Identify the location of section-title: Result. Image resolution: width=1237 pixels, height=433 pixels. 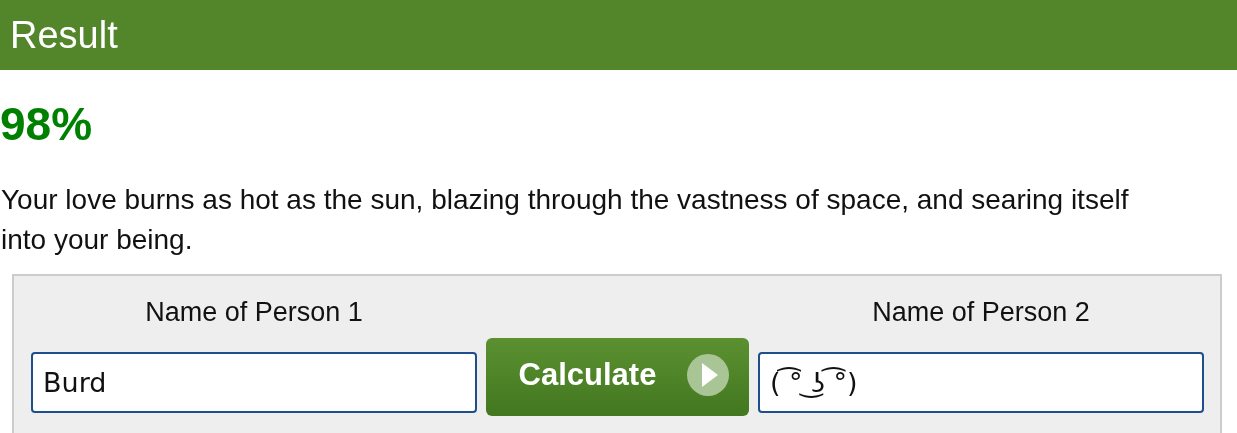
(64, 35).